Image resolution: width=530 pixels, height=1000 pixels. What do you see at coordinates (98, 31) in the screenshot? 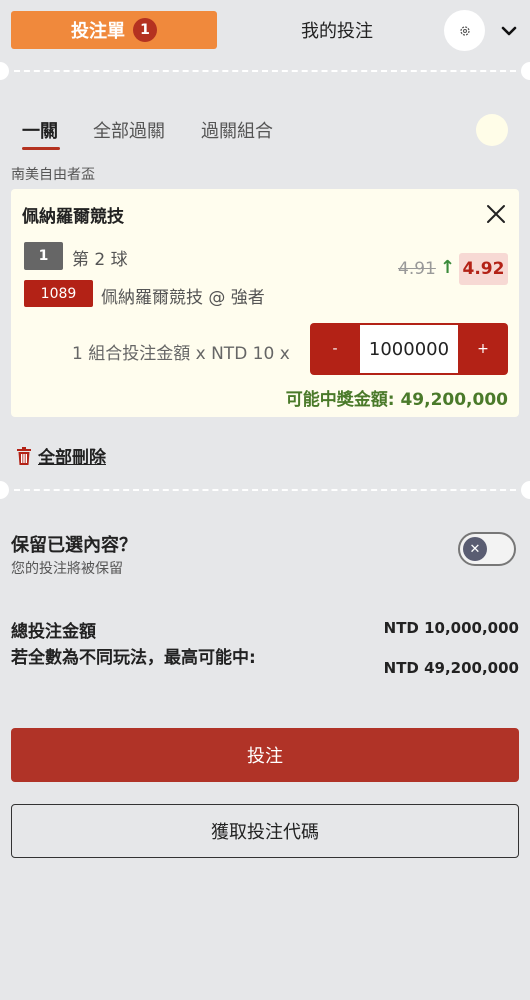
I see `tab-betslip-label: 投注單` at bounding box center [98, 31].